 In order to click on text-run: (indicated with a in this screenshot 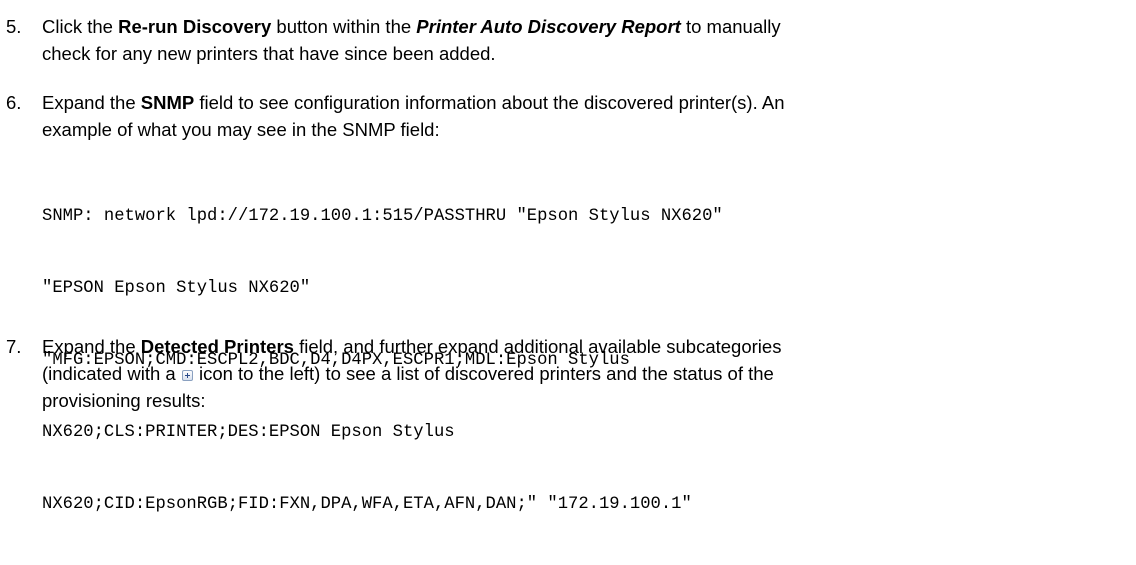, I will do `click(111, 373)`.